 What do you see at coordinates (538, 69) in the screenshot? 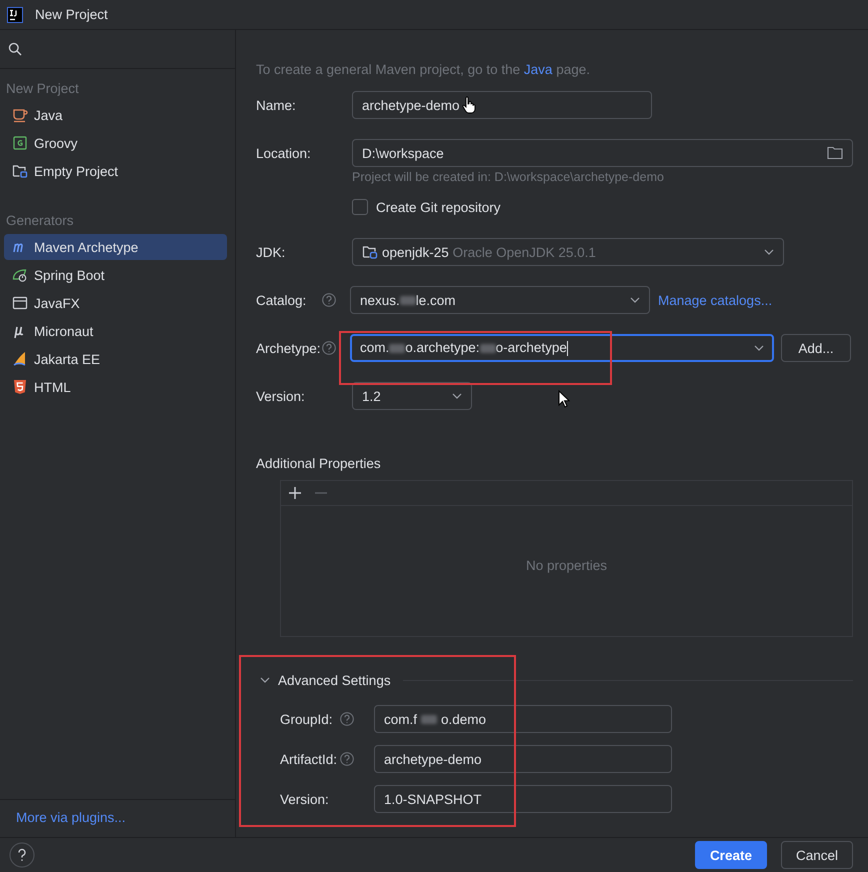
I see `java-link: Java` at bounding box center [538, 69].